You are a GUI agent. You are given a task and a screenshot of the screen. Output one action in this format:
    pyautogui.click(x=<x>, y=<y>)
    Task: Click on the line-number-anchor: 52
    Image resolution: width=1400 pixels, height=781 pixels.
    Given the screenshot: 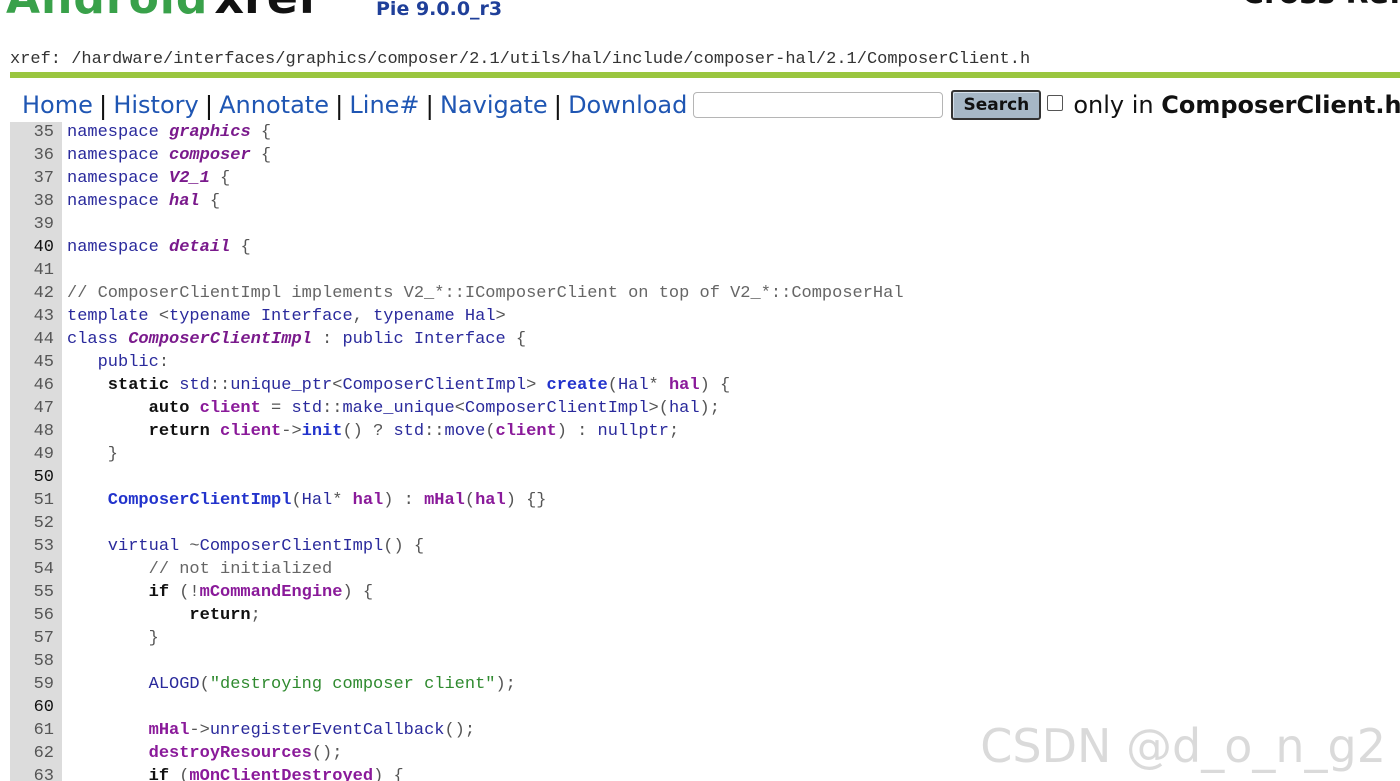 What is the action you would take?
    pyautogui.click(x=32, y=523)
    